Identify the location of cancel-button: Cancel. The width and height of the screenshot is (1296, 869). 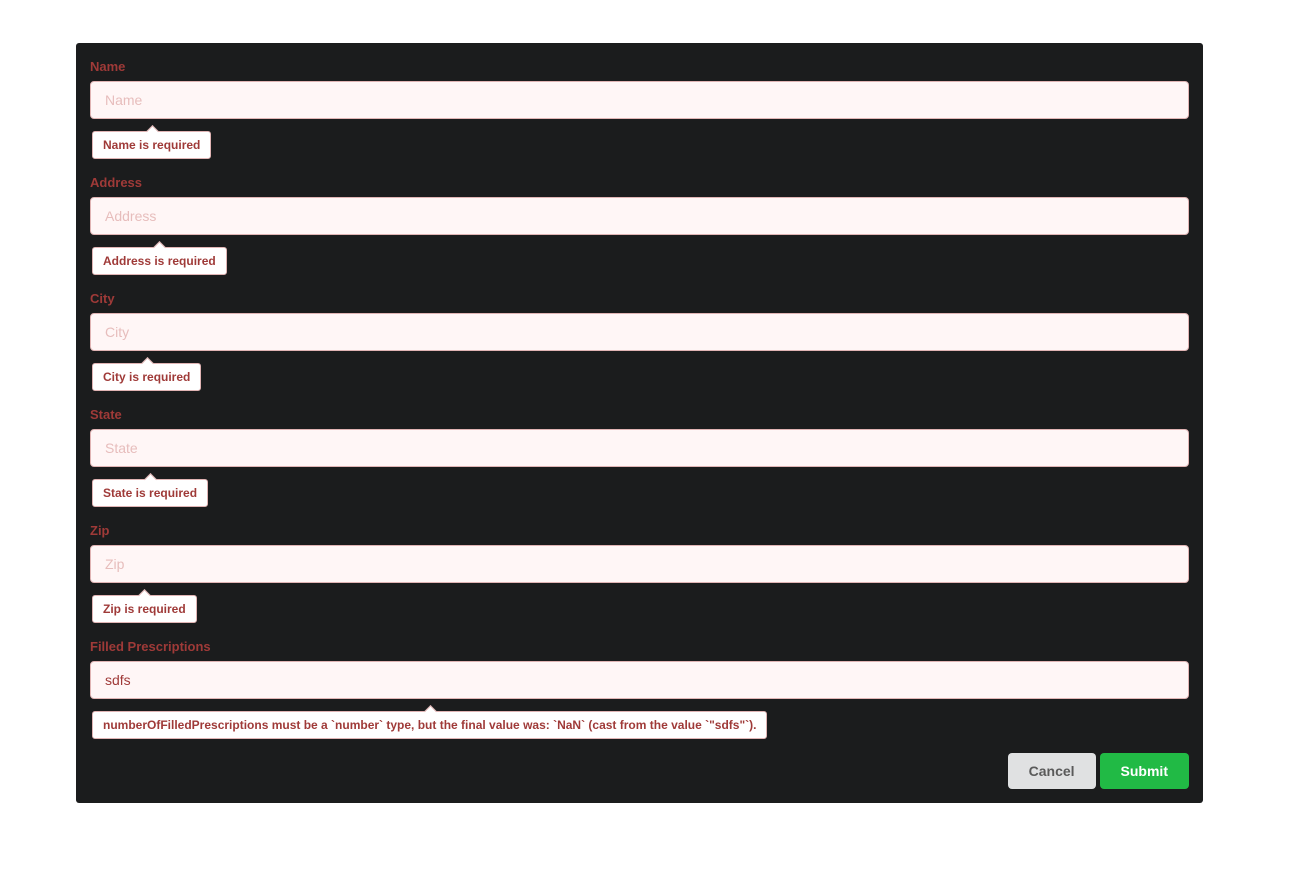
(1051, 771).